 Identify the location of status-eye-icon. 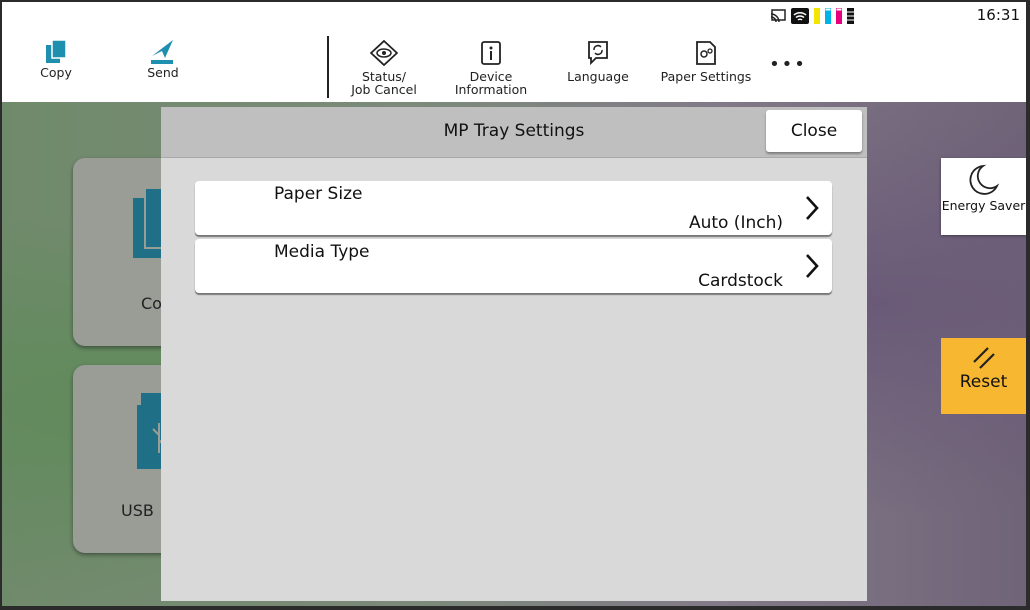
(384, 53).